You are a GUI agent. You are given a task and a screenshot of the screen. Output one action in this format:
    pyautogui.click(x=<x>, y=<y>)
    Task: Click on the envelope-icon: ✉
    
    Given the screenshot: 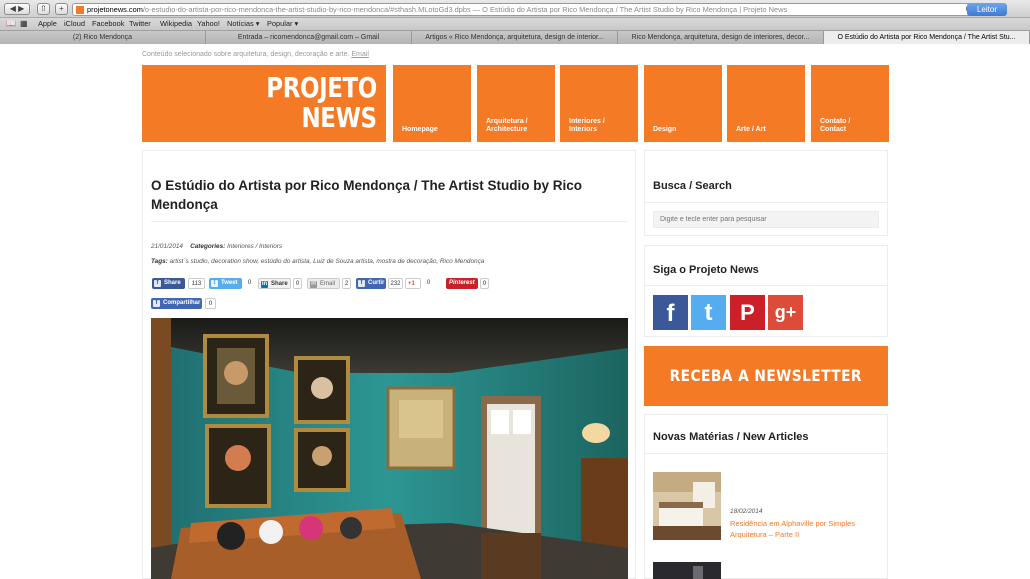 What is the action you would take?
    pyautogui.click(x=313, y=284)
    